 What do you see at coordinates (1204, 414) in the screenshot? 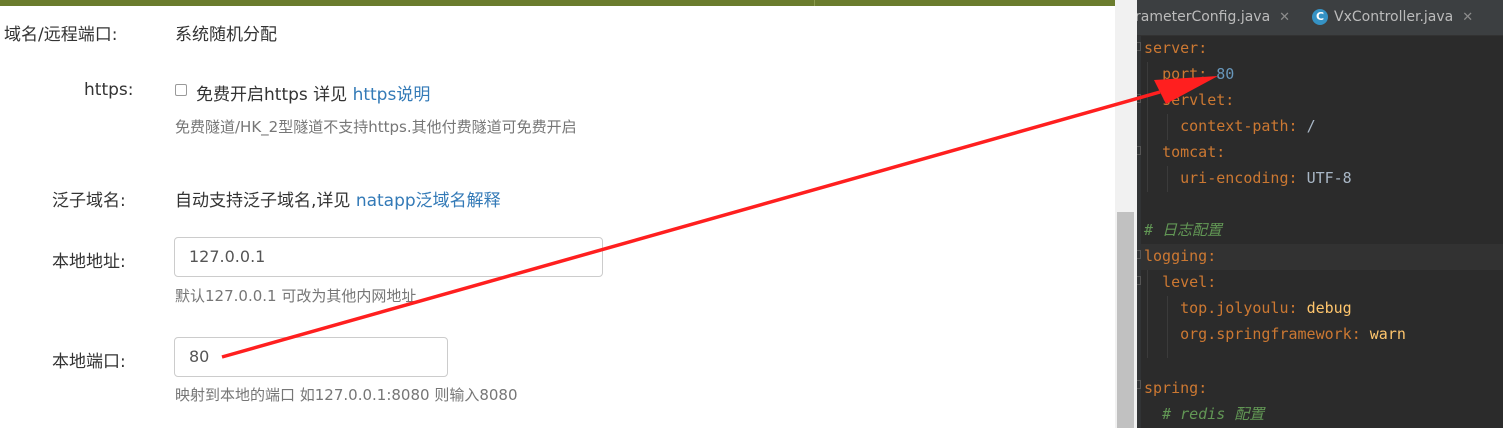
I see `code-line-redis-comment: # redis 配置` at bounding box center [1204, 414].